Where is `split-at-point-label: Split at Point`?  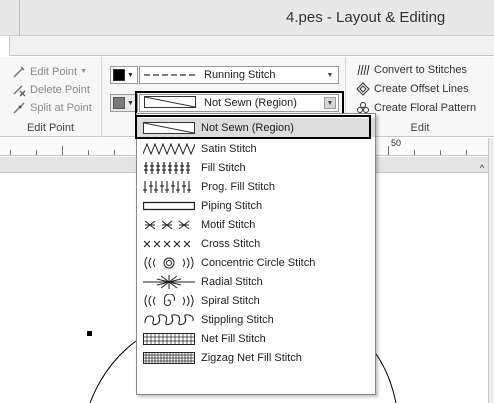 split-at-point-label: Split at Point is located at coordinates (61, 107).